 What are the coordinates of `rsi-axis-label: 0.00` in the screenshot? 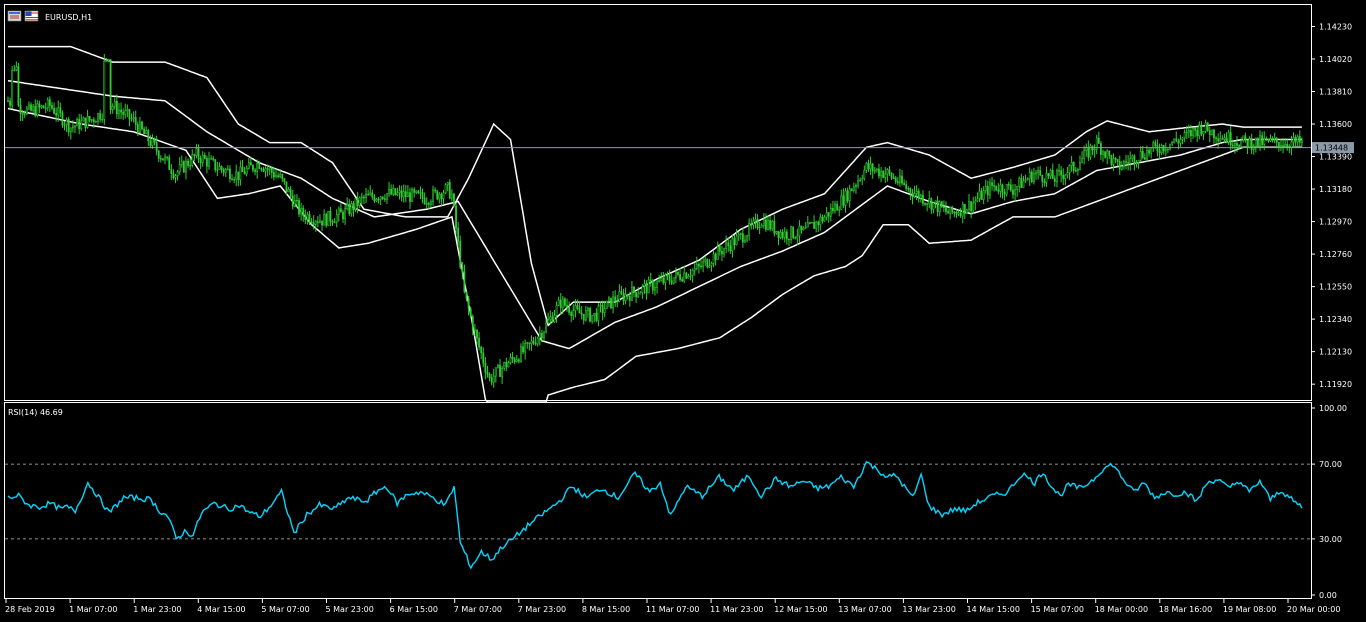 It's located at (1328, 595).